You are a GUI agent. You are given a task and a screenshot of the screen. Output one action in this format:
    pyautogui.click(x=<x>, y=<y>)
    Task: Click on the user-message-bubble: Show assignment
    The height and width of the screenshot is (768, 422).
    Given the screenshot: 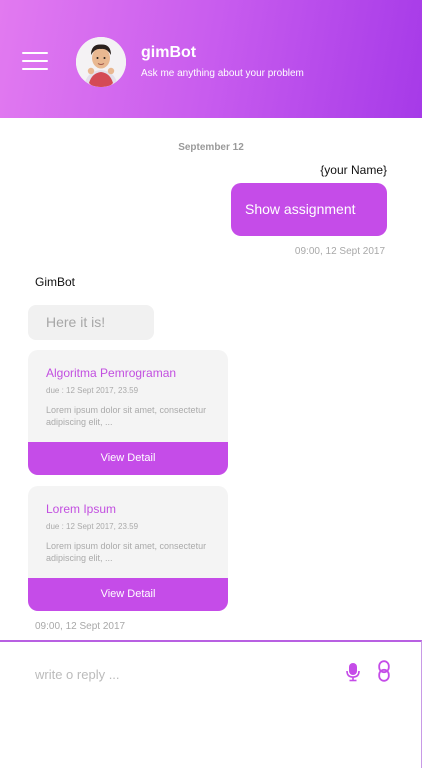 What is the action you would take?
    pyautogui.click(x=309, y=209)
    